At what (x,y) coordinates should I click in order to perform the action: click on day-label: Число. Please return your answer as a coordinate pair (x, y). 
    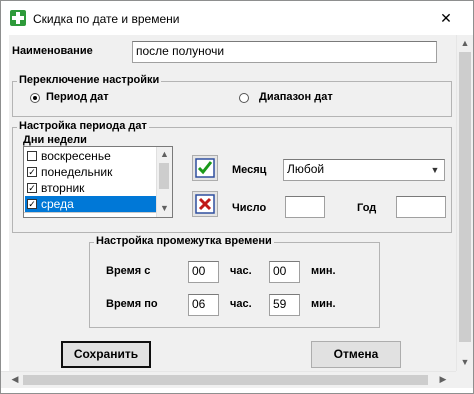
    Looking at the image, I should click on (249, 208).